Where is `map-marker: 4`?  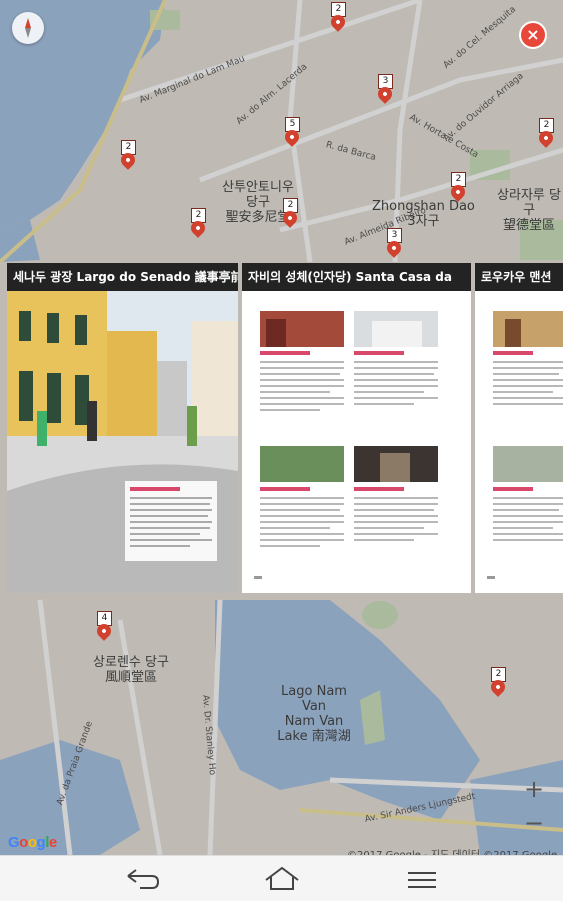
map-marker: 4 is located at coordinates (104, 626).